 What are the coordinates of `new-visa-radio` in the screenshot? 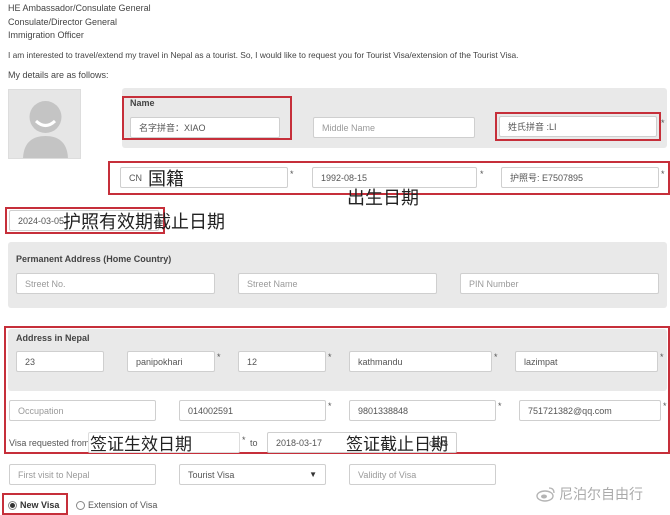 It's located at (12, 505).